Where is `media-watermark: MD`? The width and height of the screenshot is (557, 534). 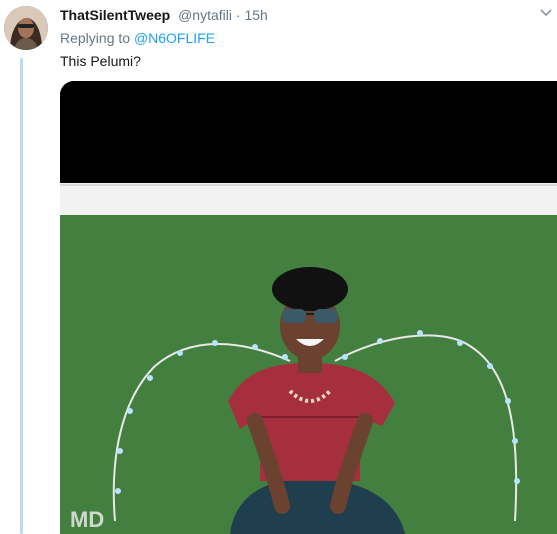 media-watermark: MD is located at coordinates (87, 519).